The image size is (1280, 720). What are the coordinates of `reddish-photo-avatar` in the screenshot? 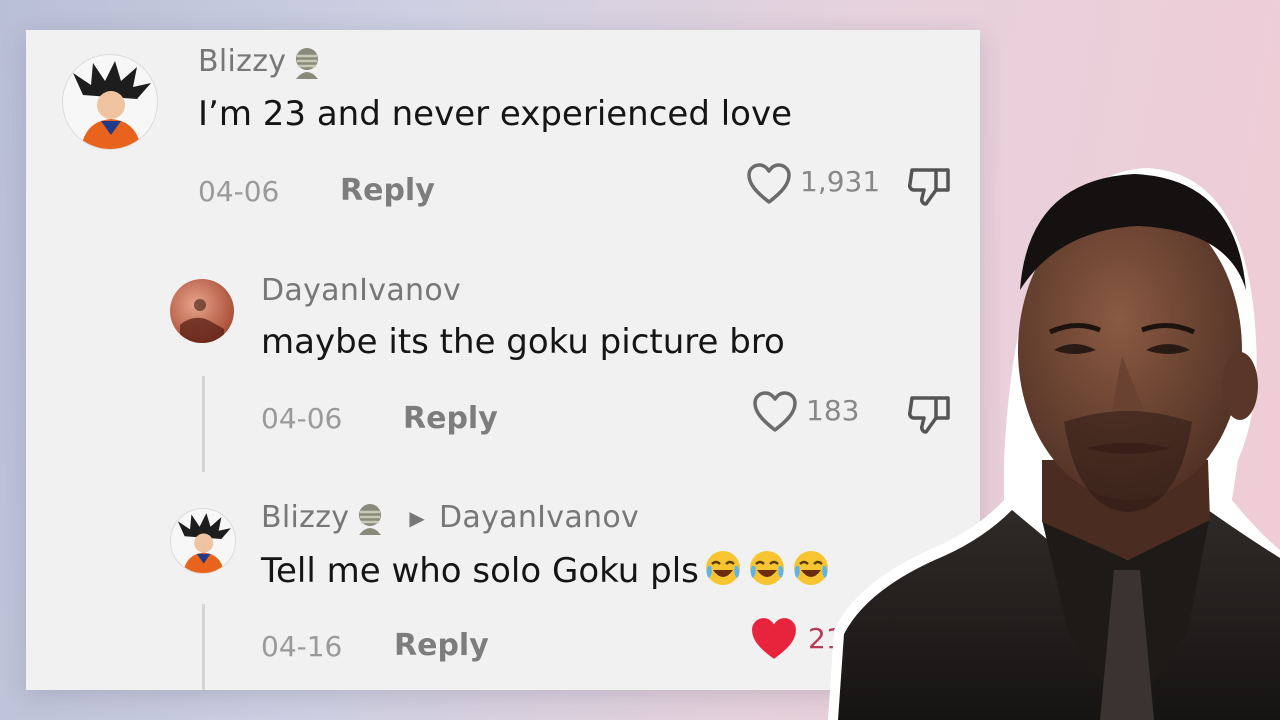 It's located at (202, 311).